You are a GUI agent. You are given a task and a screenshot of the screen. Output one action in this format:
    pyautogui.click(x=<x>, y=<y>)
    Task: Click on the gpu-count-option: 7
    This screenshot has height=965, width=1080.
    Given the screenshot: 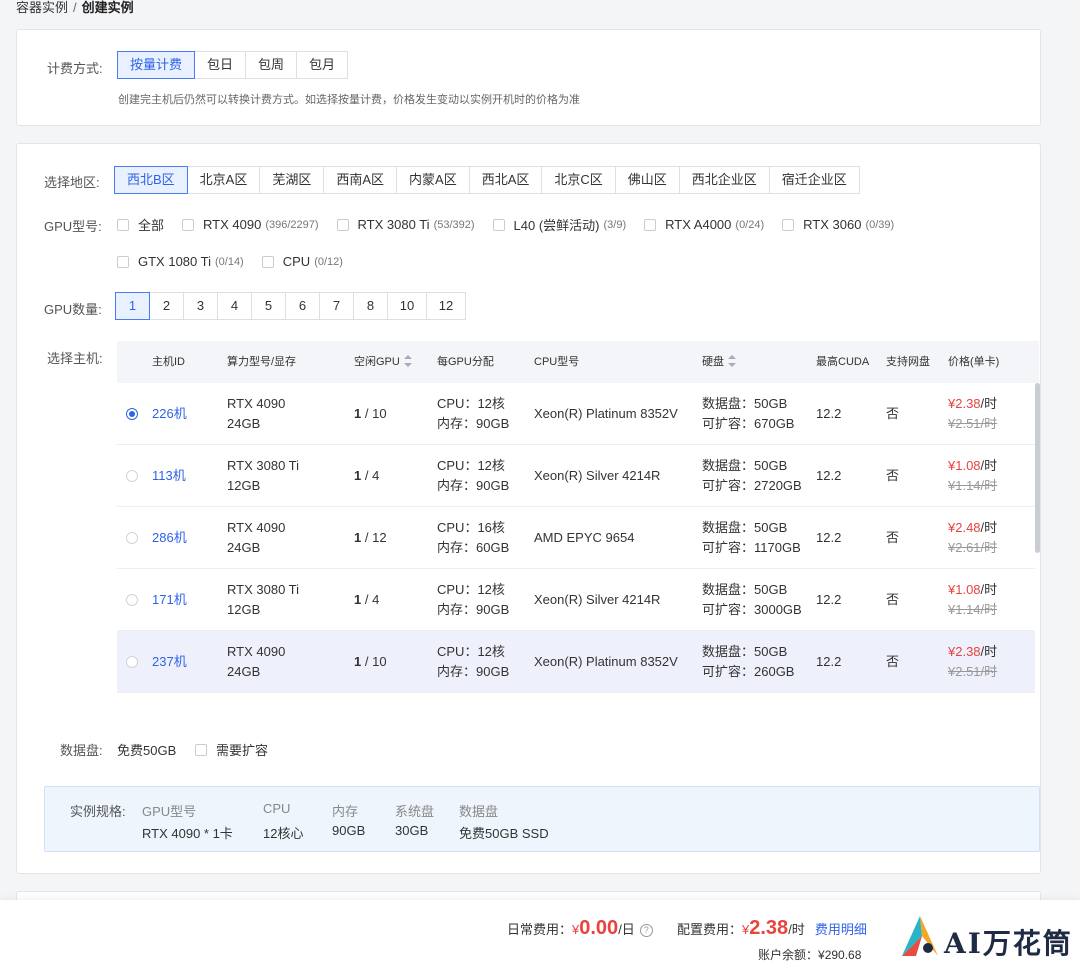 What is the action you would take?
    pyautogui.click(x=336, y=306)
    